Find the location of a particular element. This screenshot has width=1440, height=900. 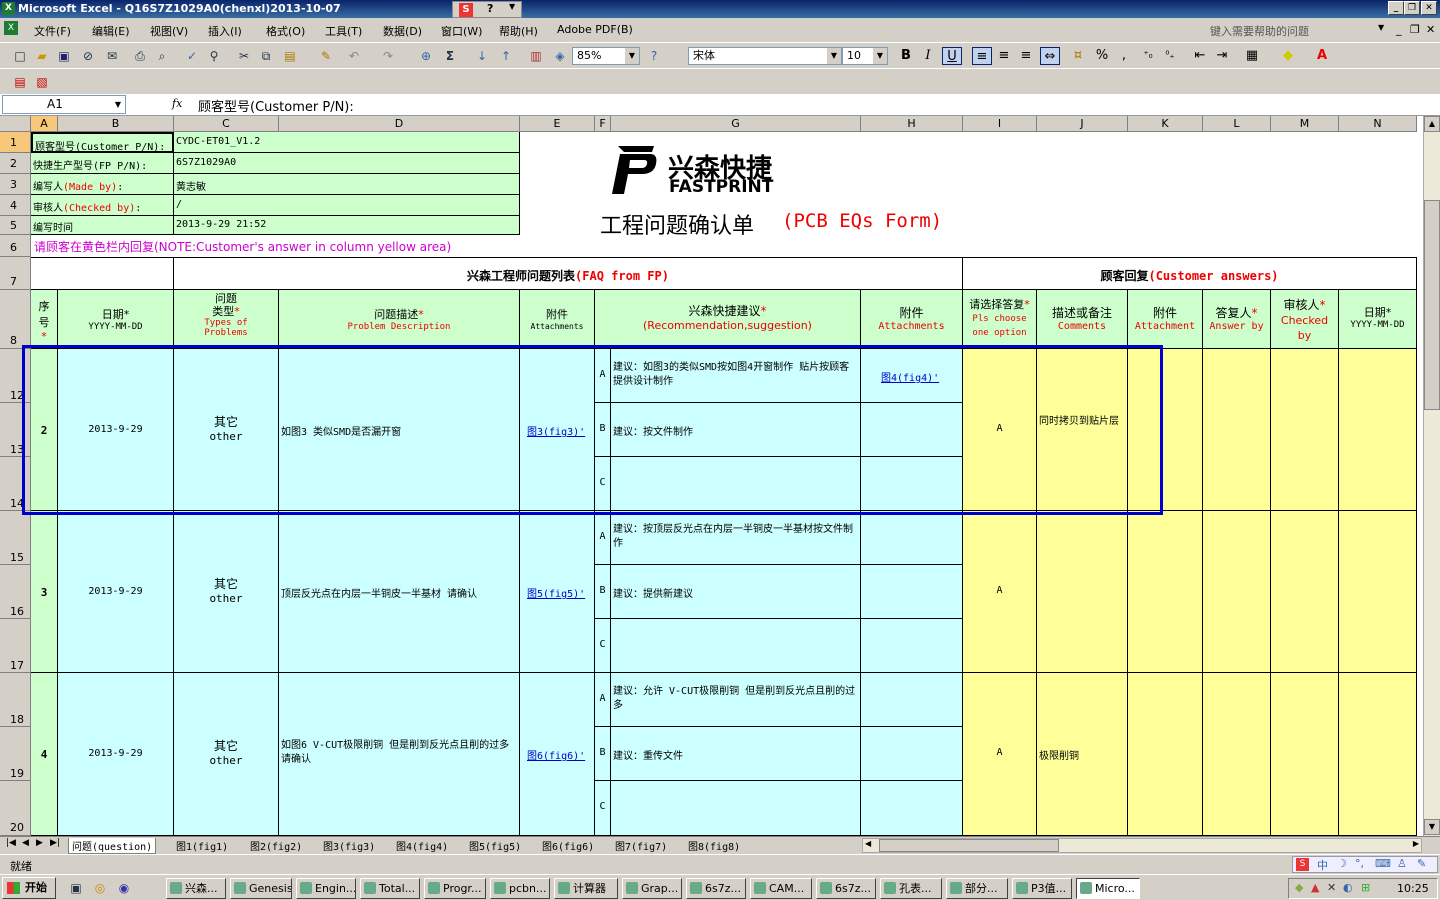

cell-date-label: 编写时间 is located at coordinates (102, 225).